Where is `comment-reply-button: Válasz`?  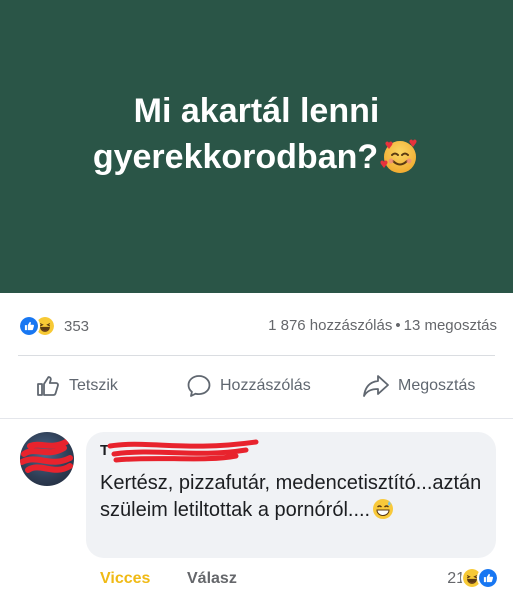
comment-reply-button: Válasz is located at coordinates (212, 579).